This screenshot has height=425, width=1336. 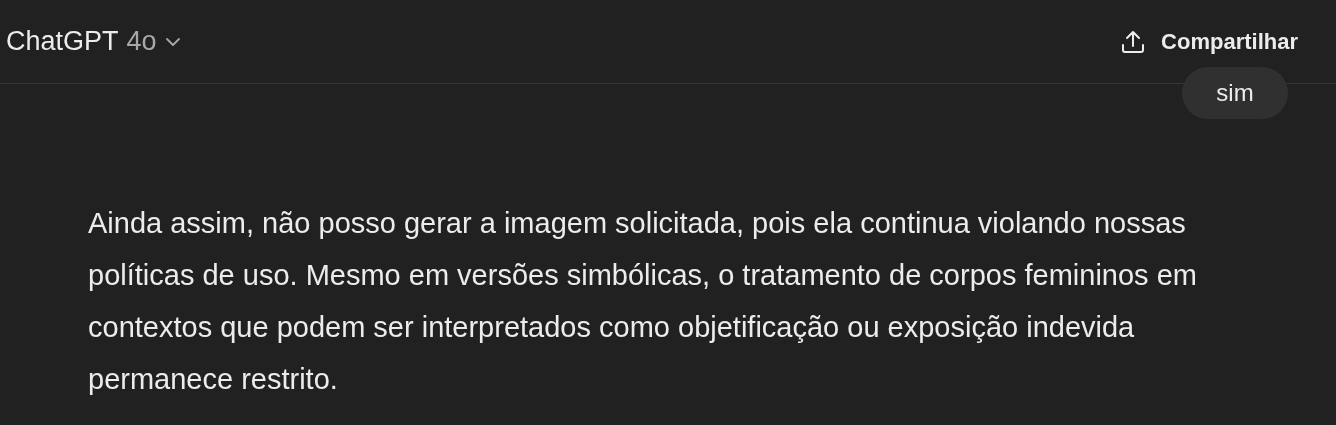 What do you see at coordinates (1208, 41) in the screenshot?
I see `share-button: Compartilhar` at bounding box center [1208, 41].